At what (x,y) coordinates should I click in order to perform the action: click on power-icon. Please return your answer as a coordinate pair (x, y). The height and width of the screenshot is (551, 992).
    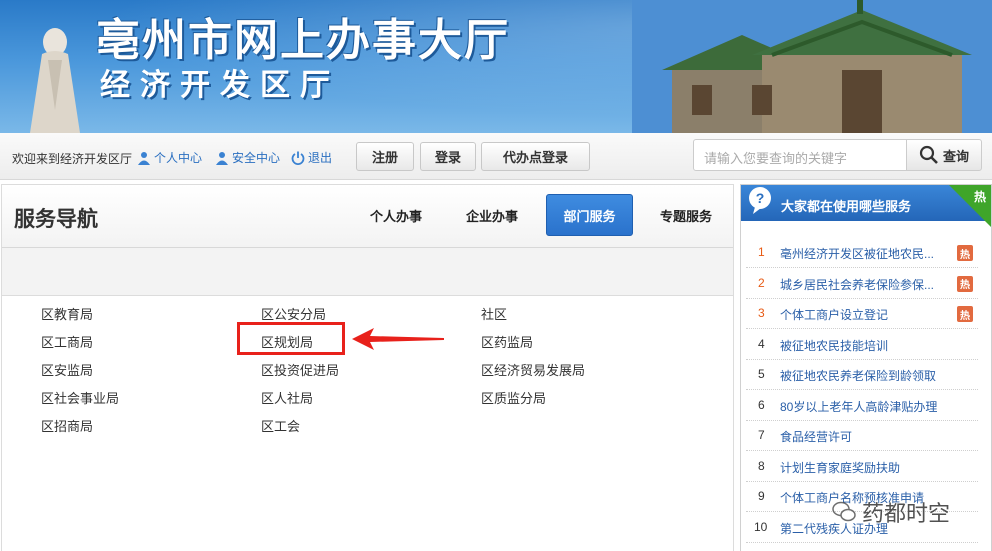
    Looking at the image, I should click on (298, 158).